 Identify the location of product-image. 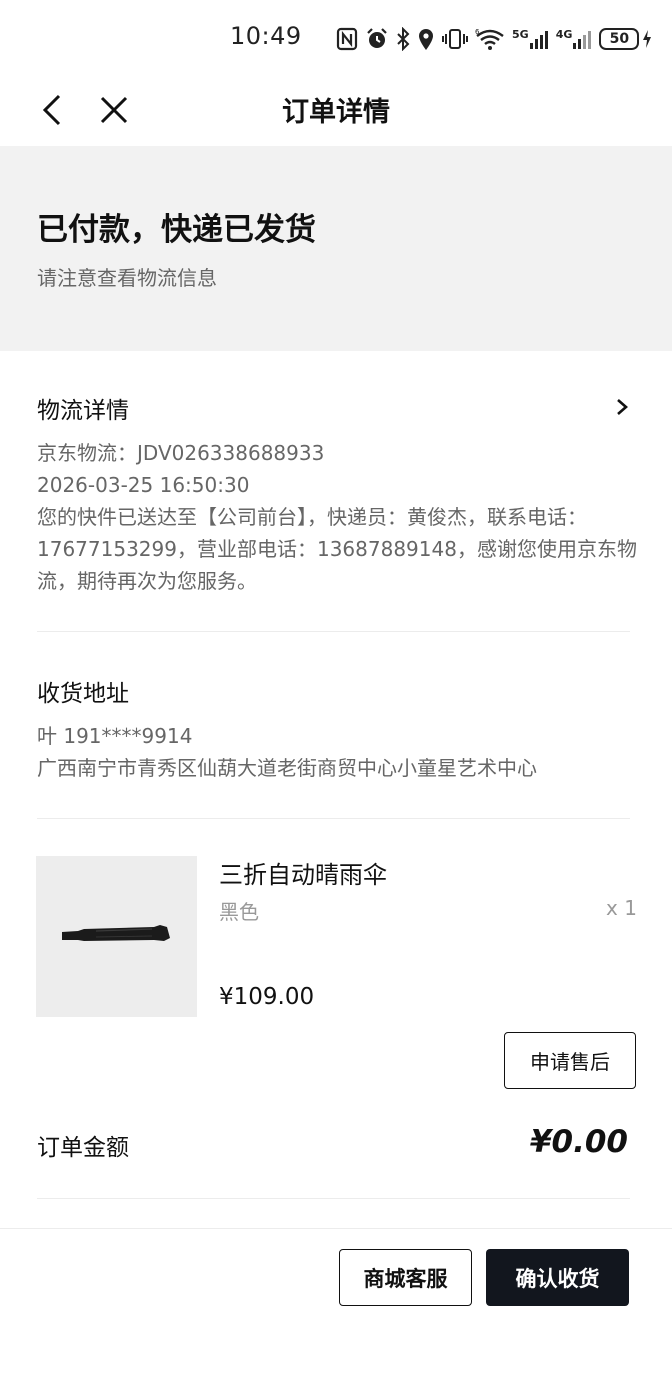
(116, 936).